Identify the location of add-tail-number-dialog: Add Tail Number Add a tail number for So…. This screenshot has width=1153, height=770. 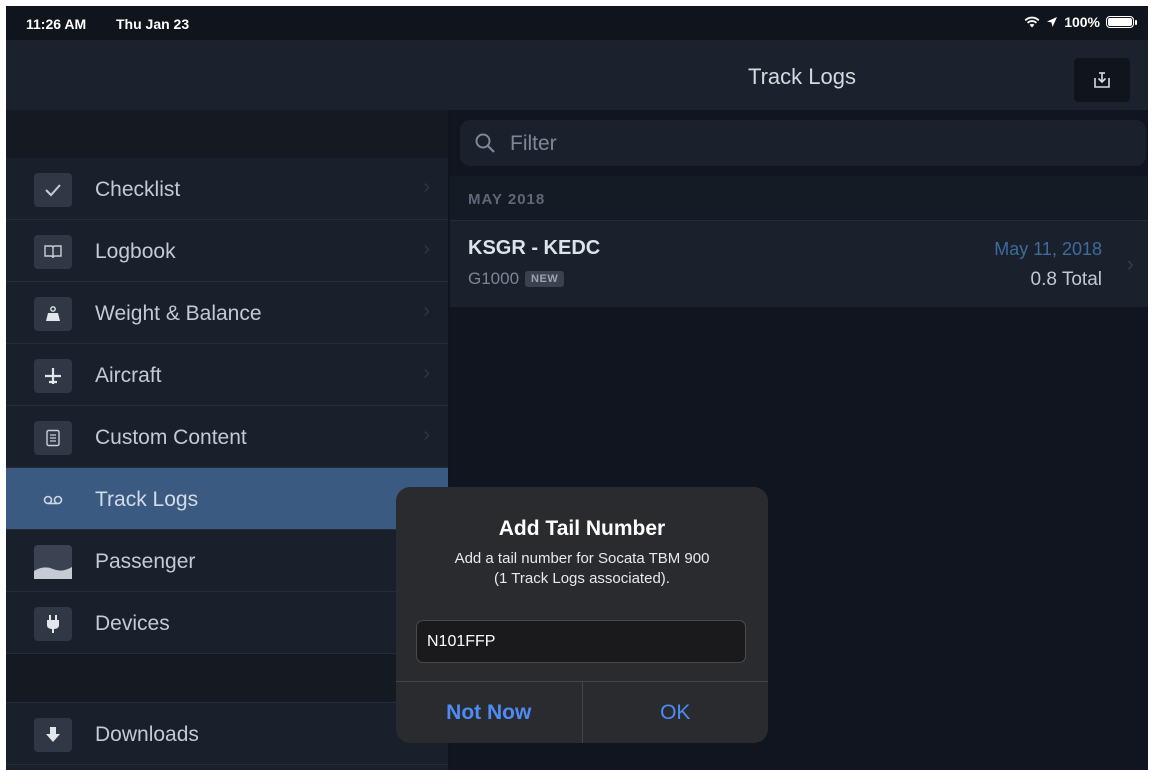
(582, 615).